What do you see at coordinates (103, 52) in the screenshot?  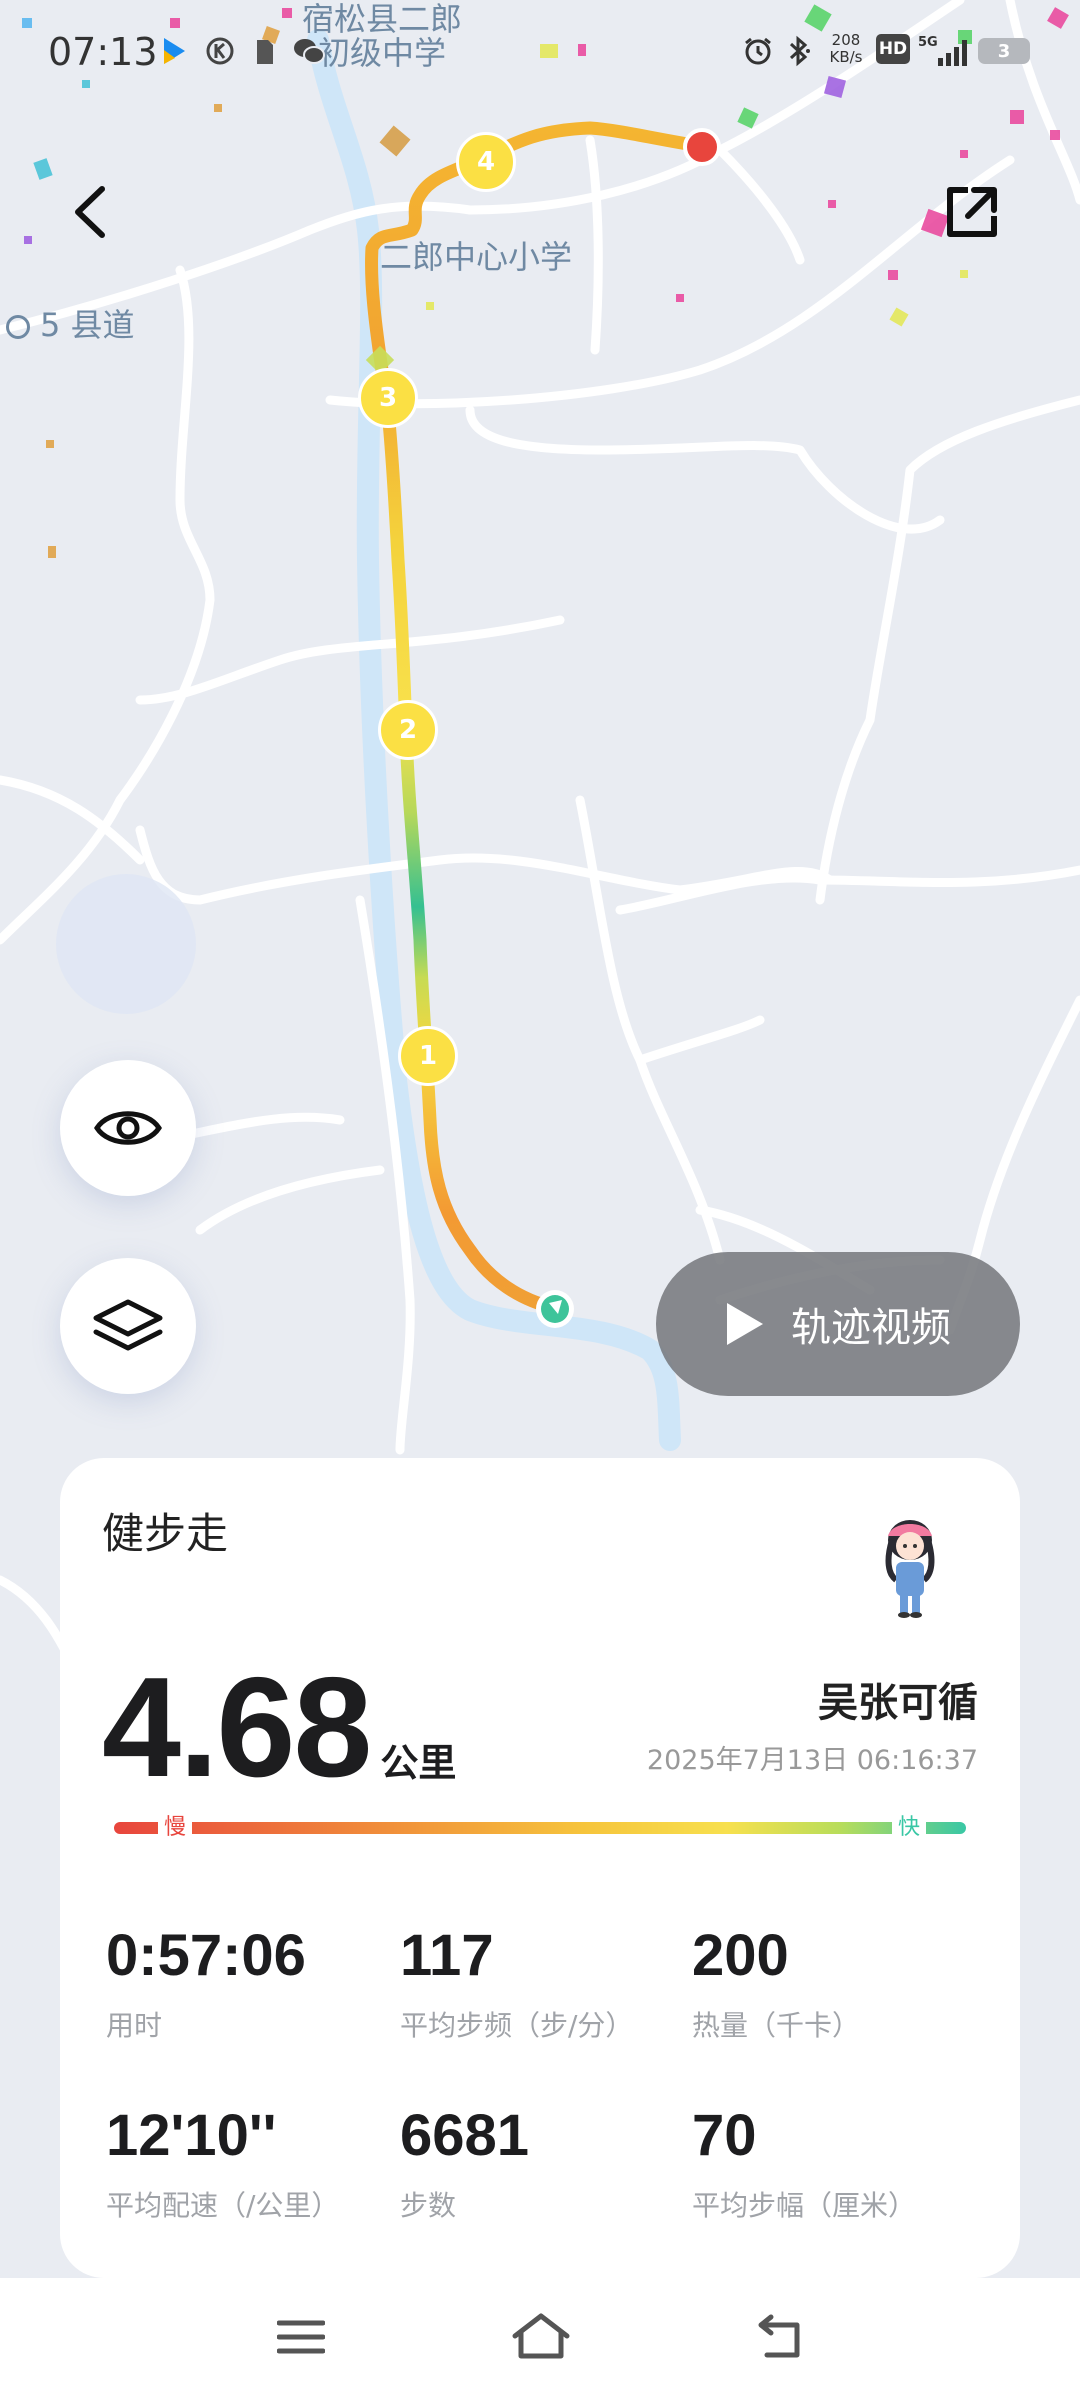 I see `status-time: 07:13` at bounding box center [103, 52].